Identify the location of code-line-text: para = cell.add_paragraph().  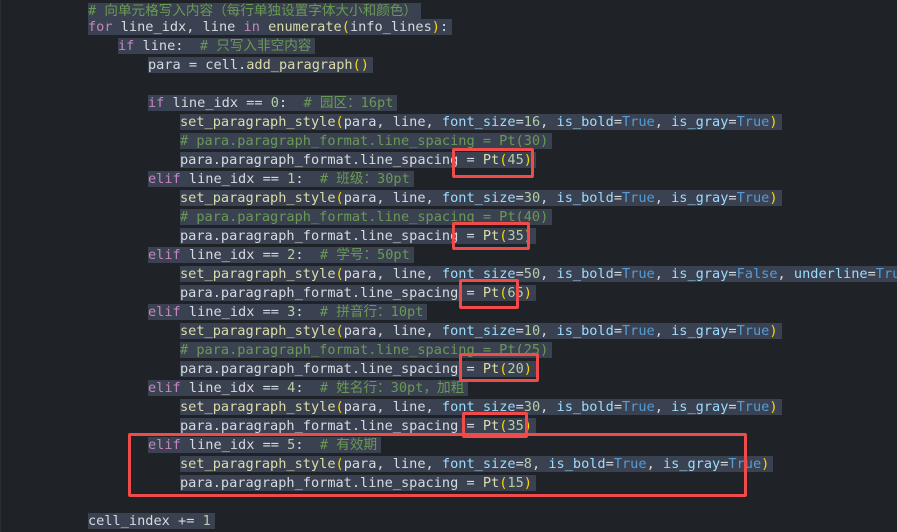
(260, 65).